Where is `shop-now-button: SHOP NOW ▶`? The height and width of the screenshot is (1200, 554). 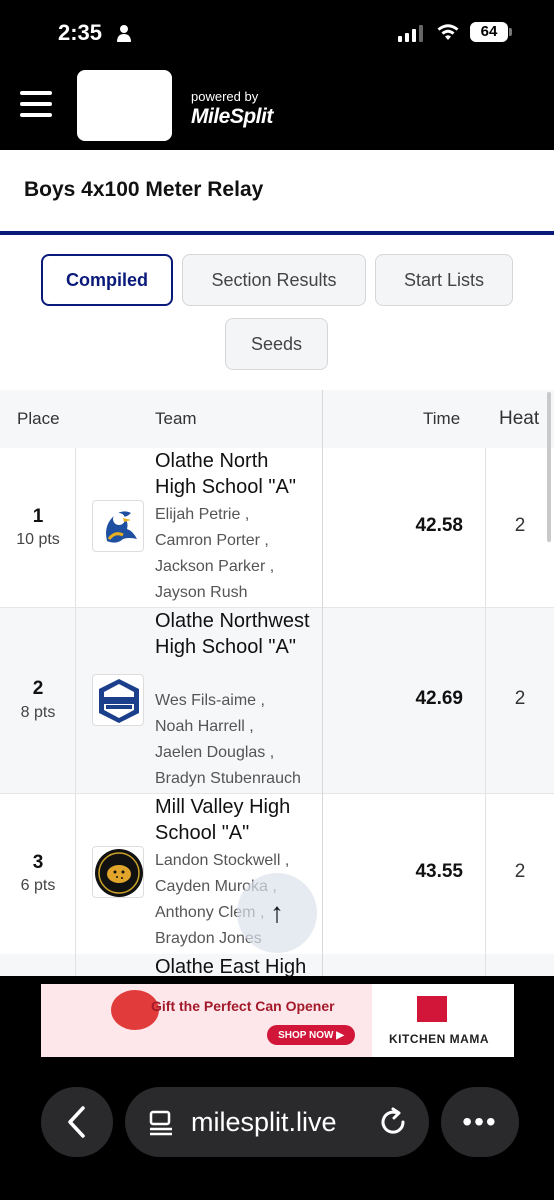
shop-now-button: SHOP NOW ▶ is located at coordinates (311, 1035).